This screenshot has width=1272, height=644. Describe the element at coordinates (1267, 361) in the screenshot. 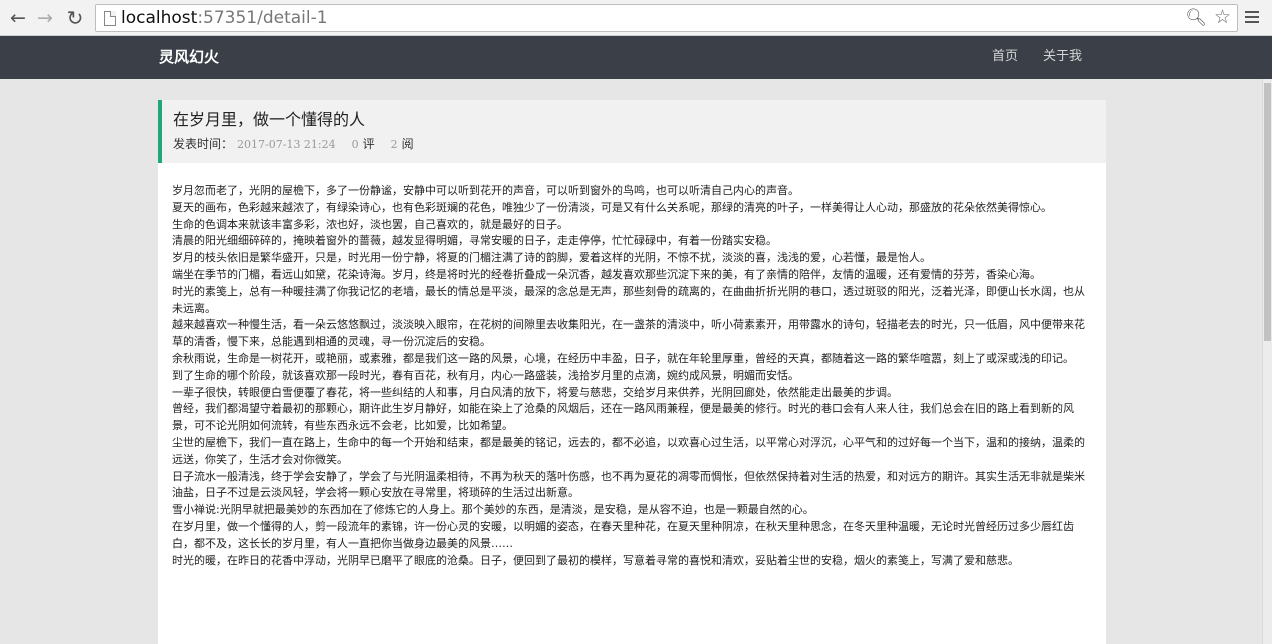

I see `page-scrollbar` at that location.